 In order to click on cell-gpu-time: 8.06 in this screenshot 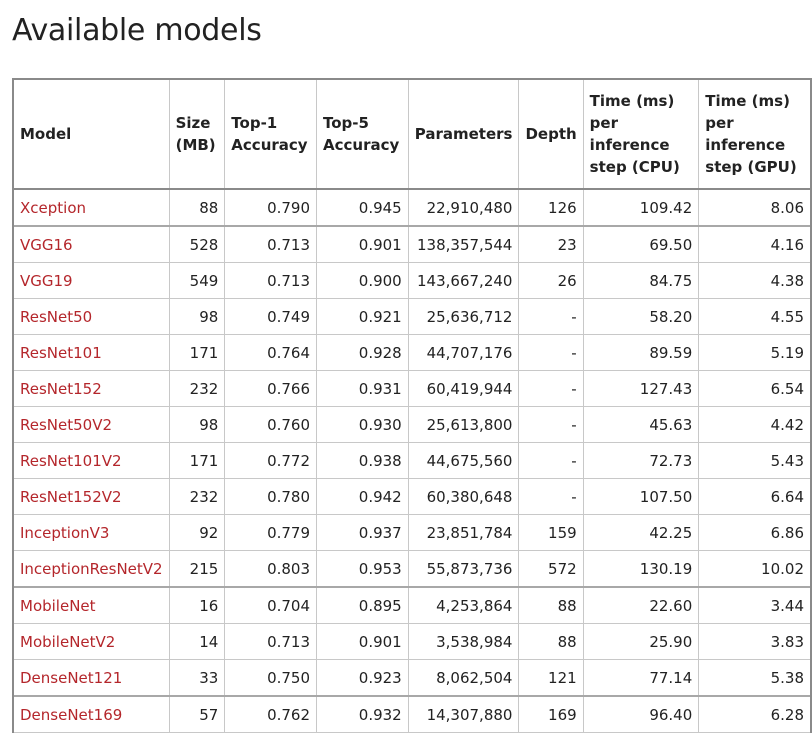, I will do `click(755, 207)`.